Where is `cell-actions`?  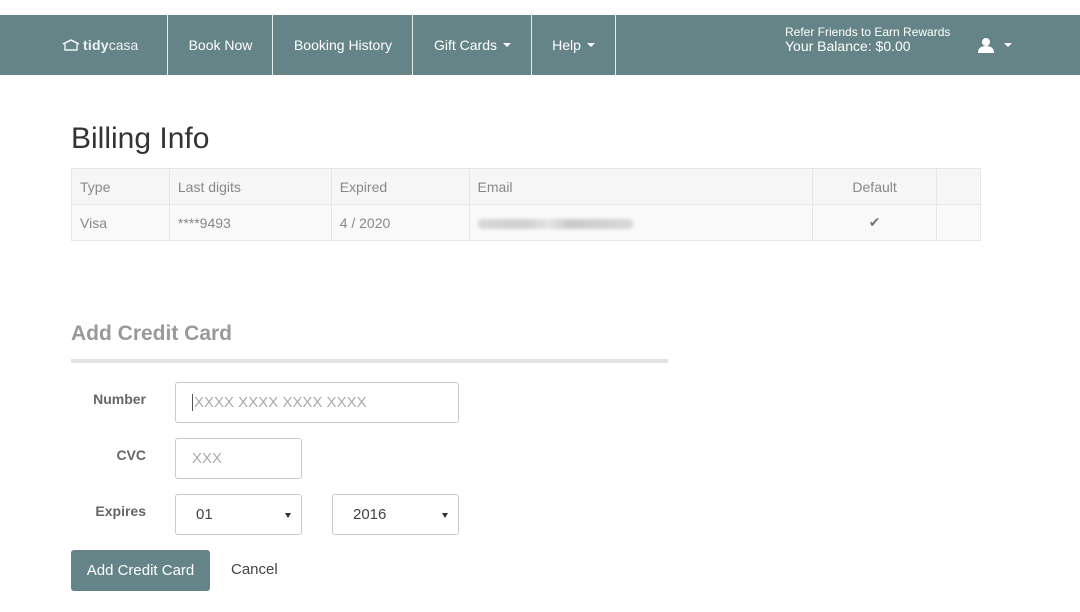
cell-actions is located at coordinates (958, 222).